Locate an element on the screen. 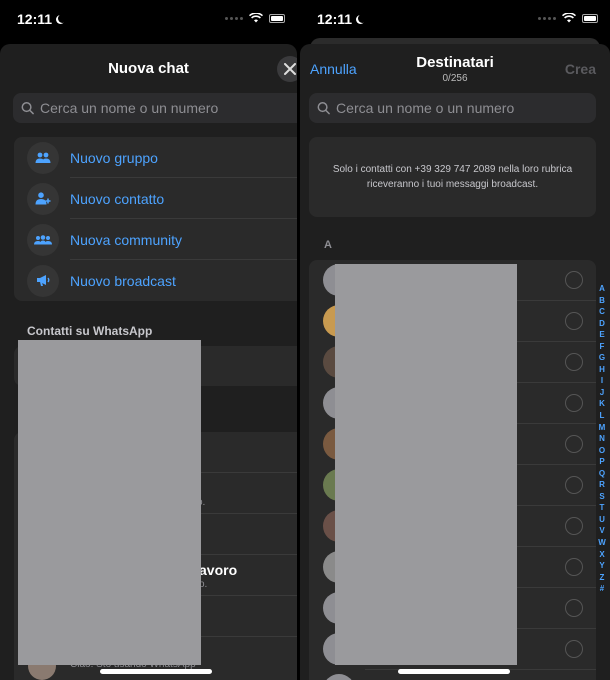 This screenshot has width=610, height=680. alphabet-index-letter: V is located at coordinates (601, 531).